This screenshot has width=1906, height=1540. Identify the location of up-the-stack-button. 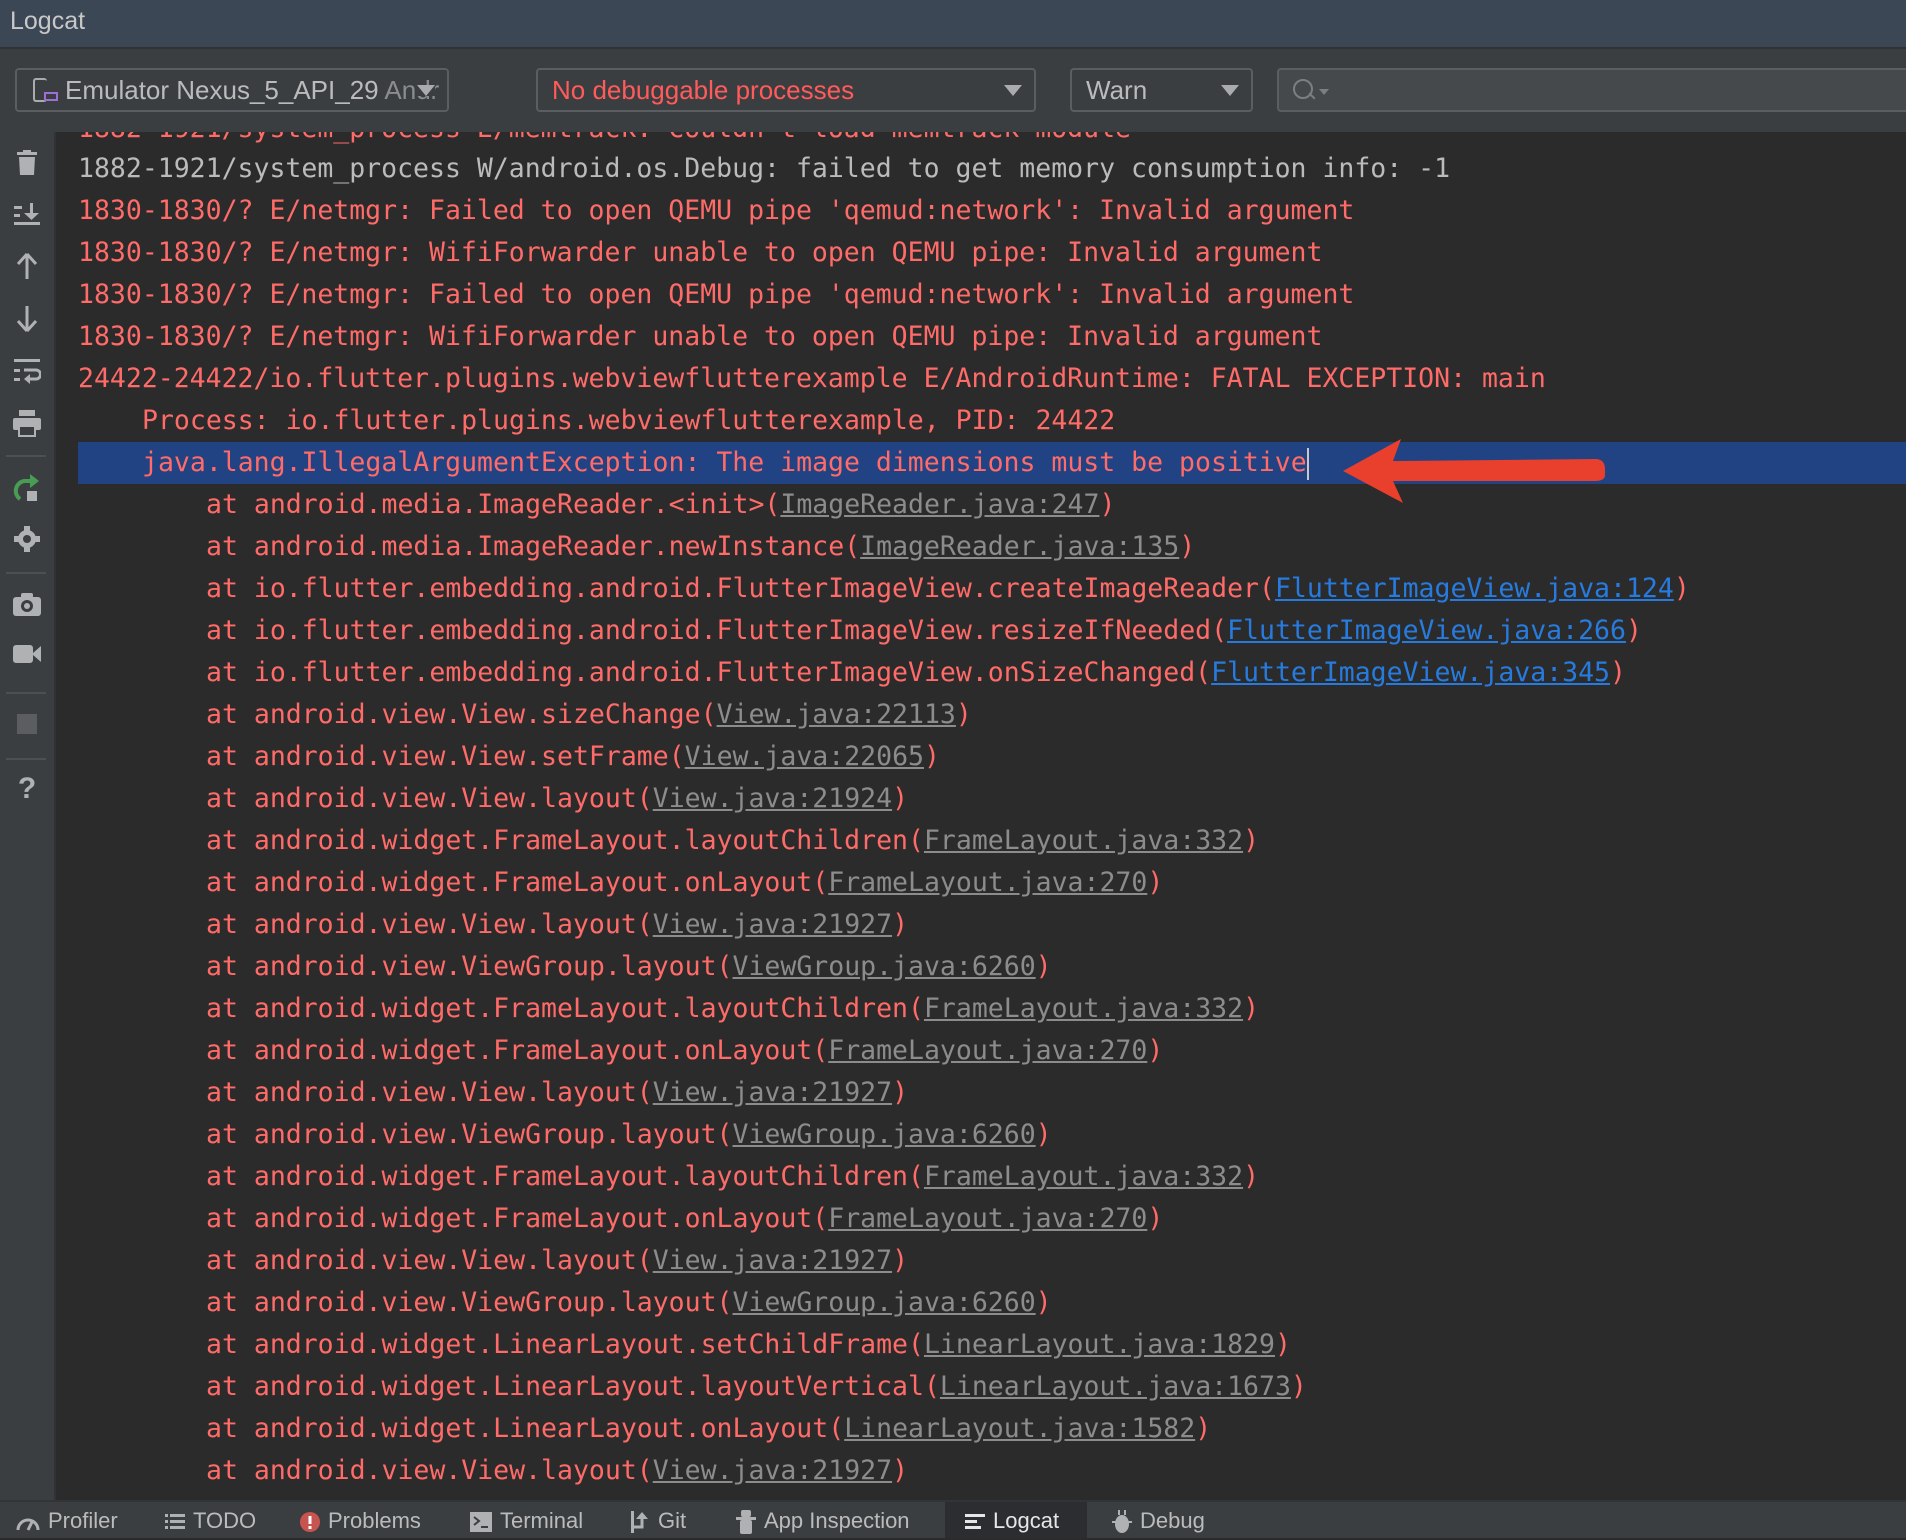
(27, 266).